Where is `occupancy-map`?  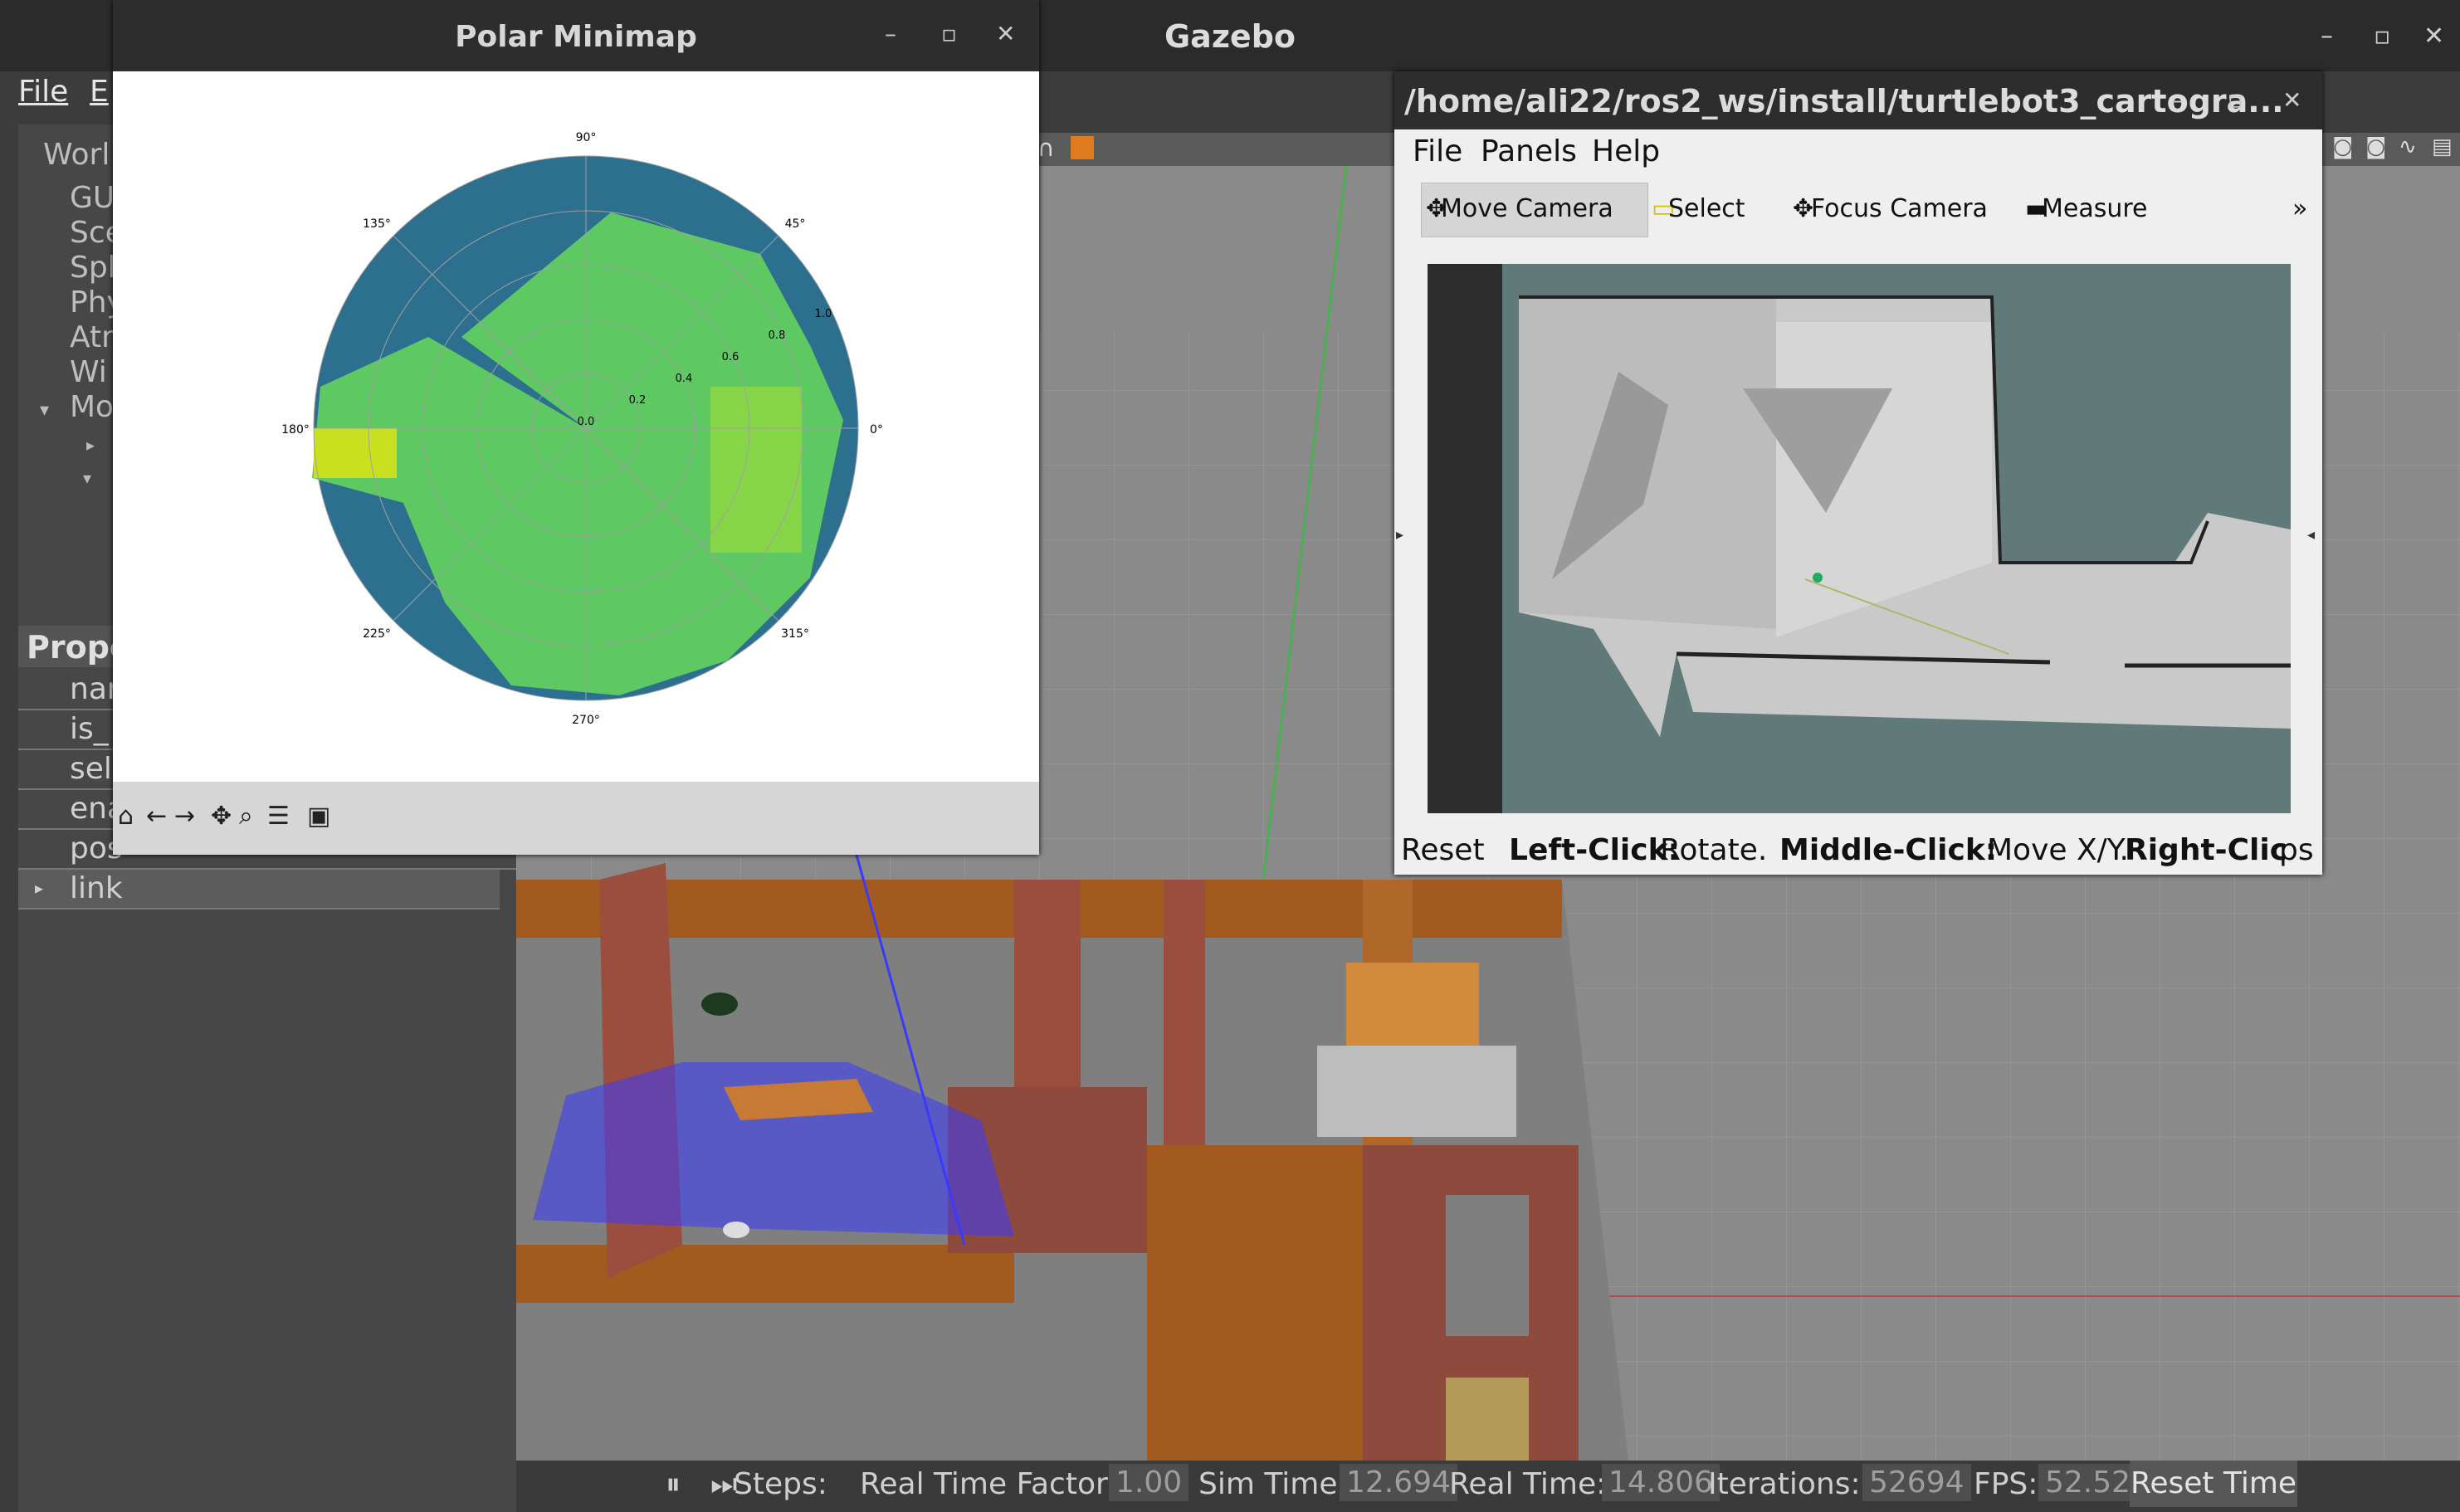
occupancy-map is located at coordinates (1896, 538).